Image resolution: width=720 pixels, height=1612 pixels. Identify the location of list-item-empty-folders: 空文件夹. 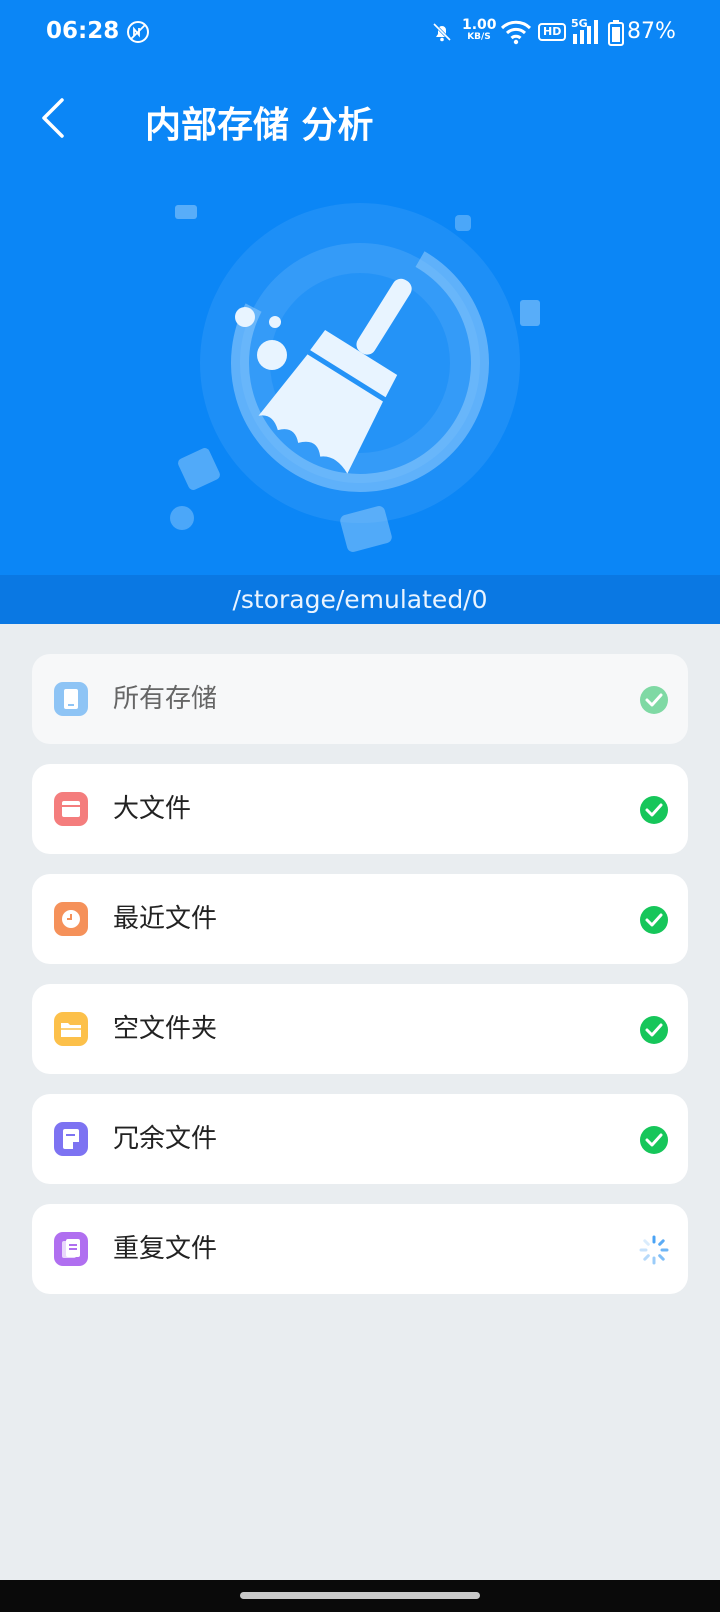
(360, 1029).